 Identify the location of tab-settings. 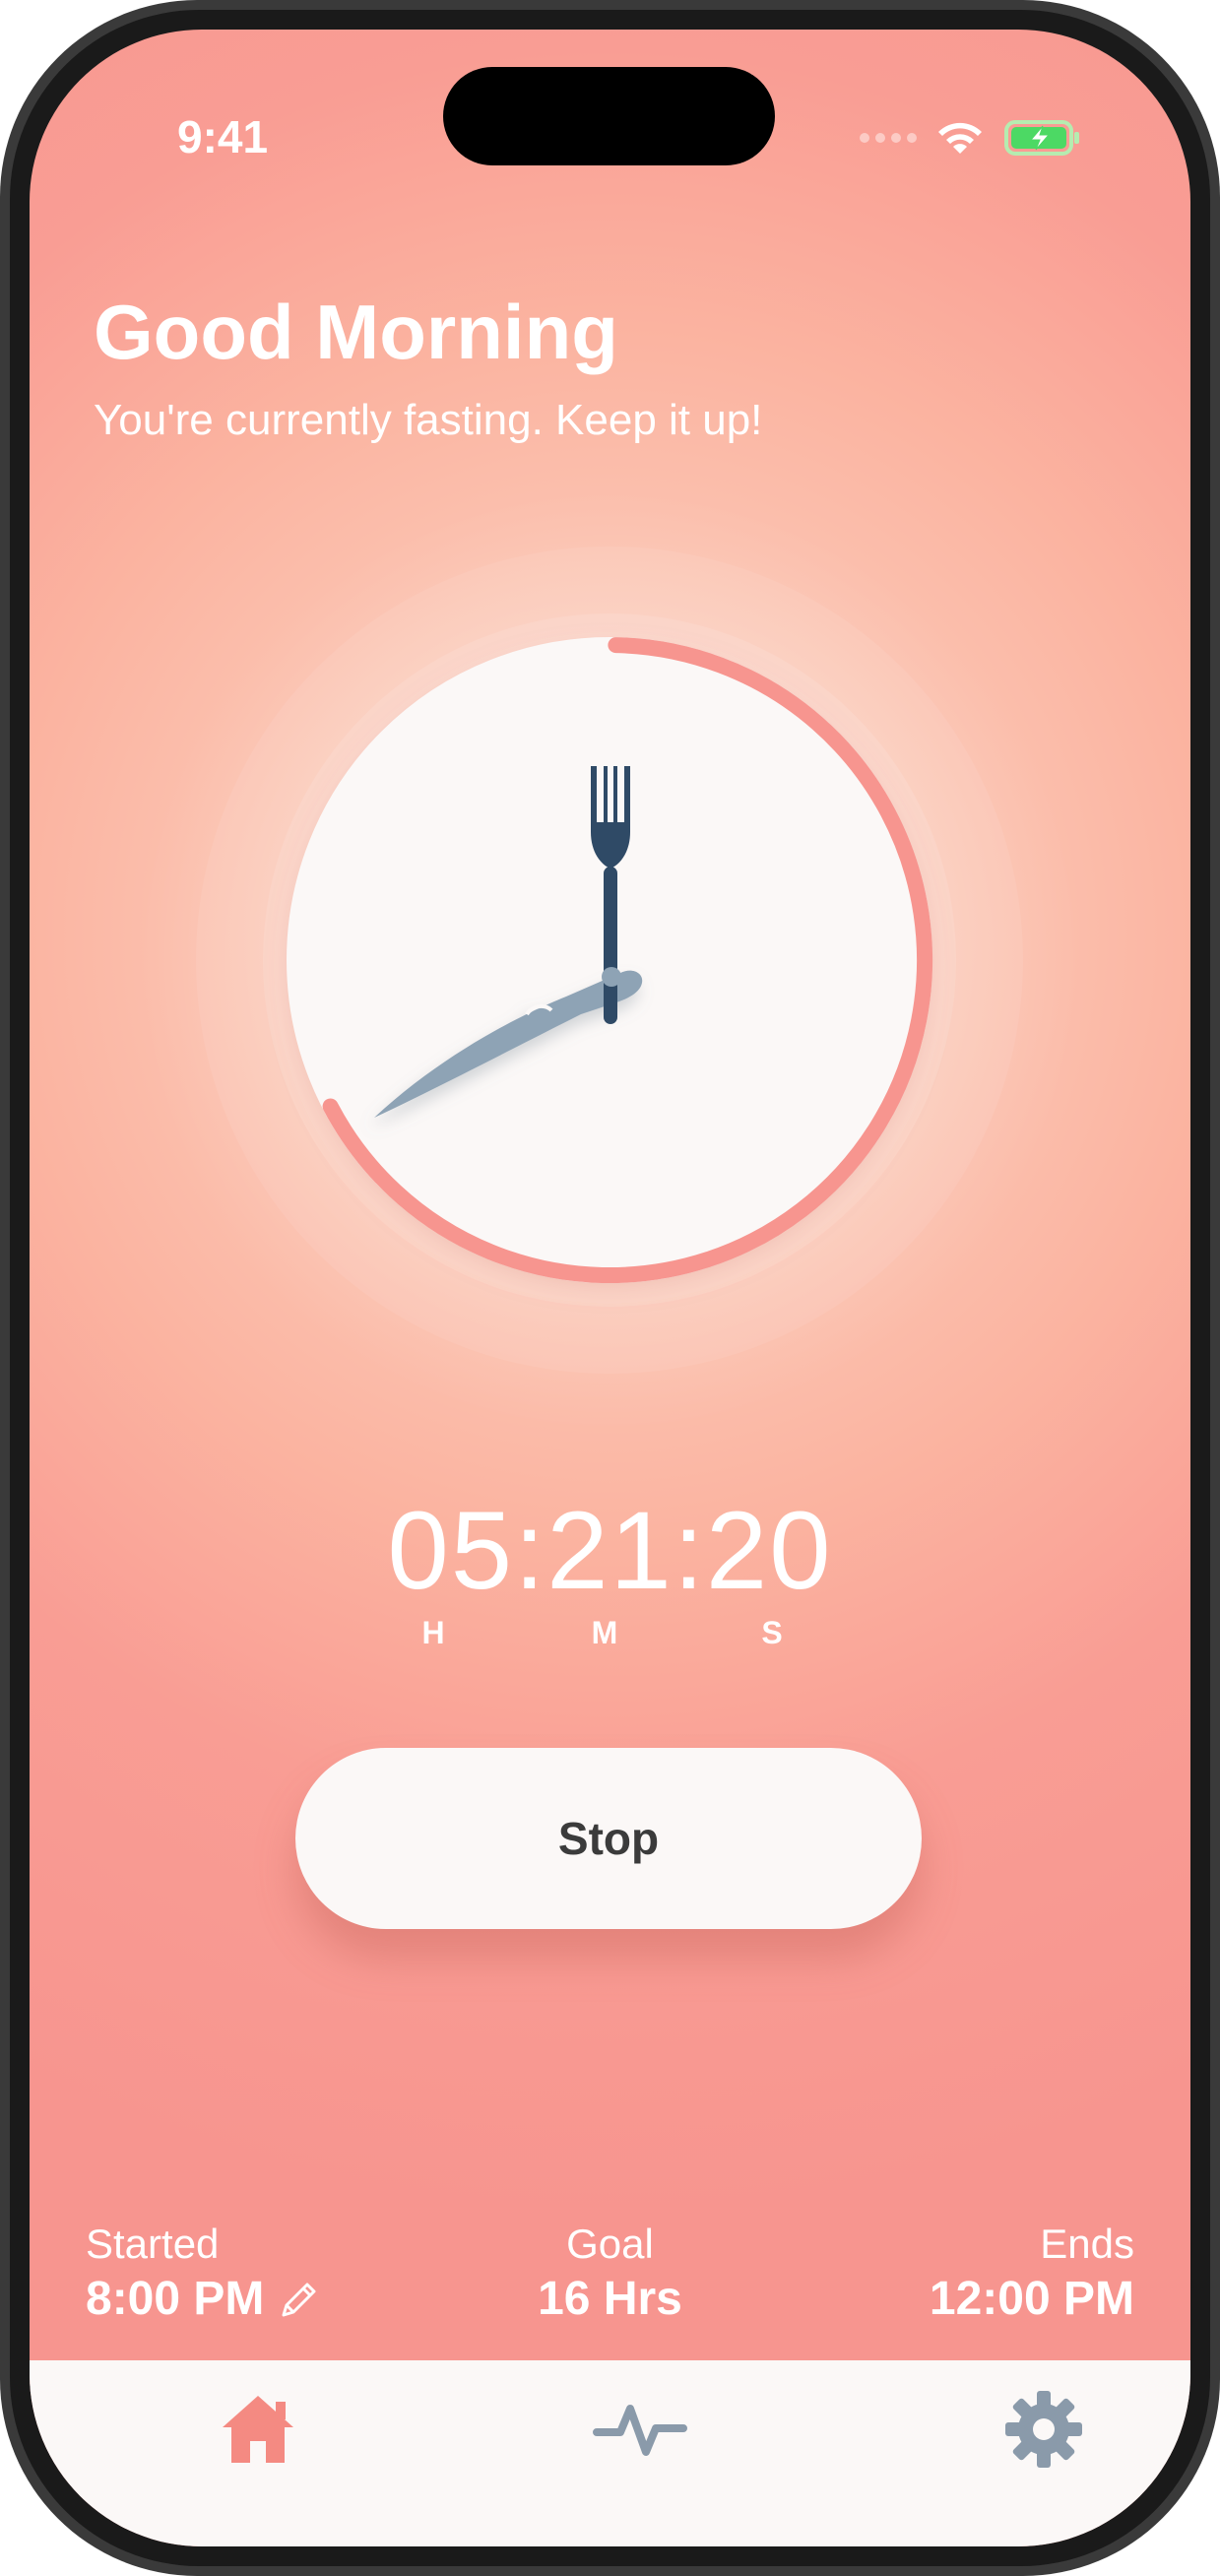
(1044, 2429).